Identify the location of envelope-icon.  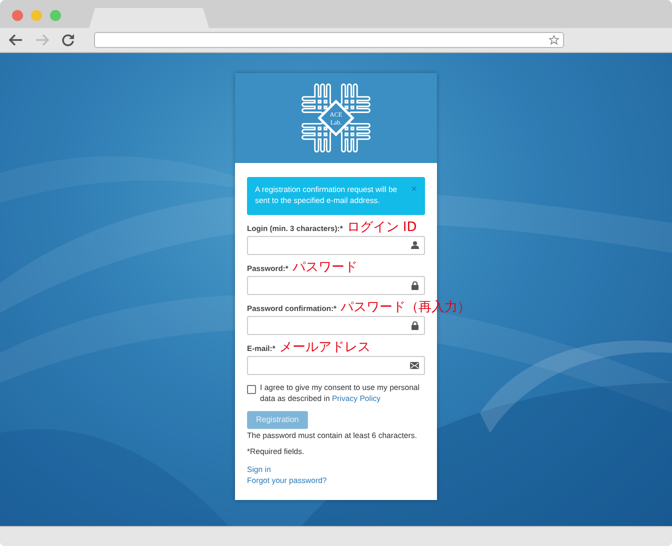
(414, 365).